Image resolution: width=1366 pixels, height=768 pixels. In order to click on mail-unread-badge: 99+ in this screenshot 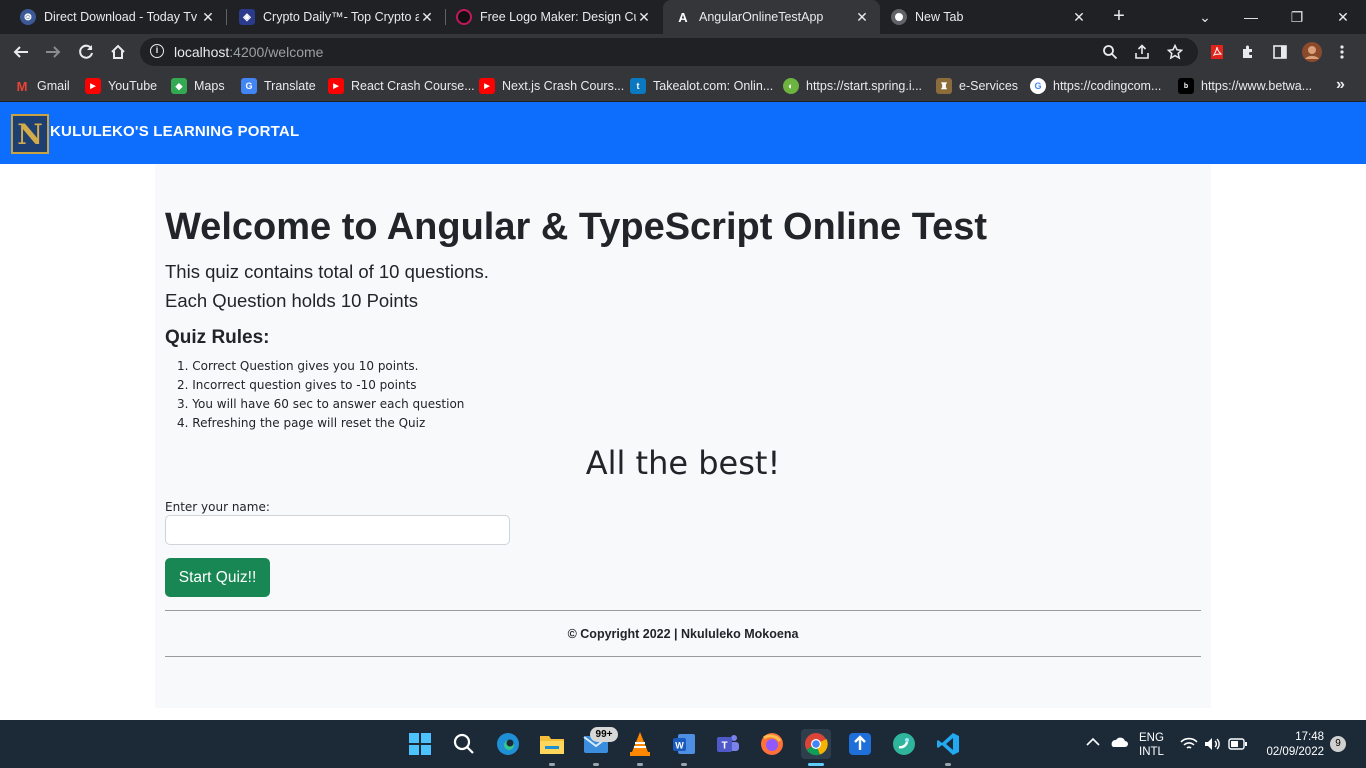, I will do `click(604, 734)`.